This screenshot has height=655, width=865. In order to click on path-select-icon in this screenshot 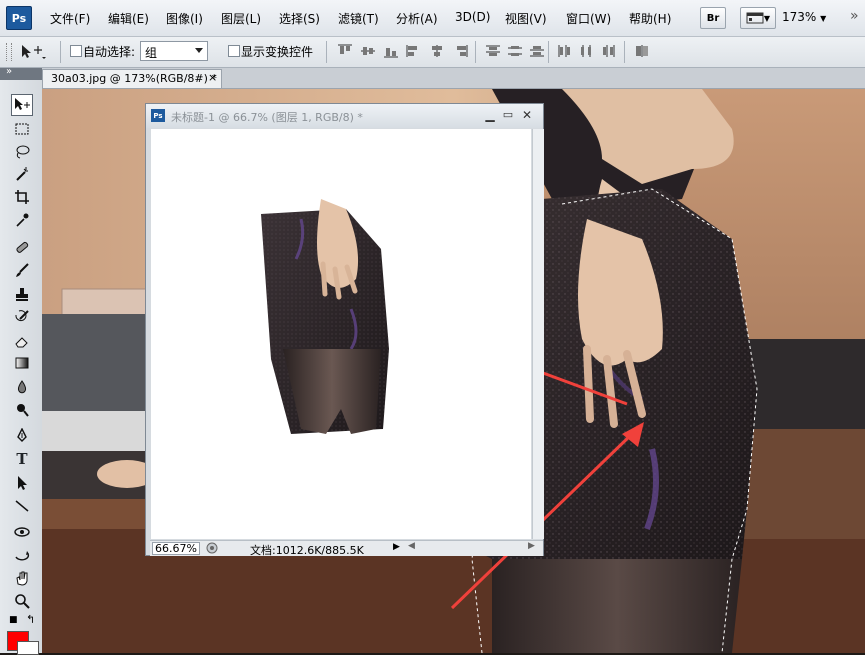, I will do `click(22, 483)`.